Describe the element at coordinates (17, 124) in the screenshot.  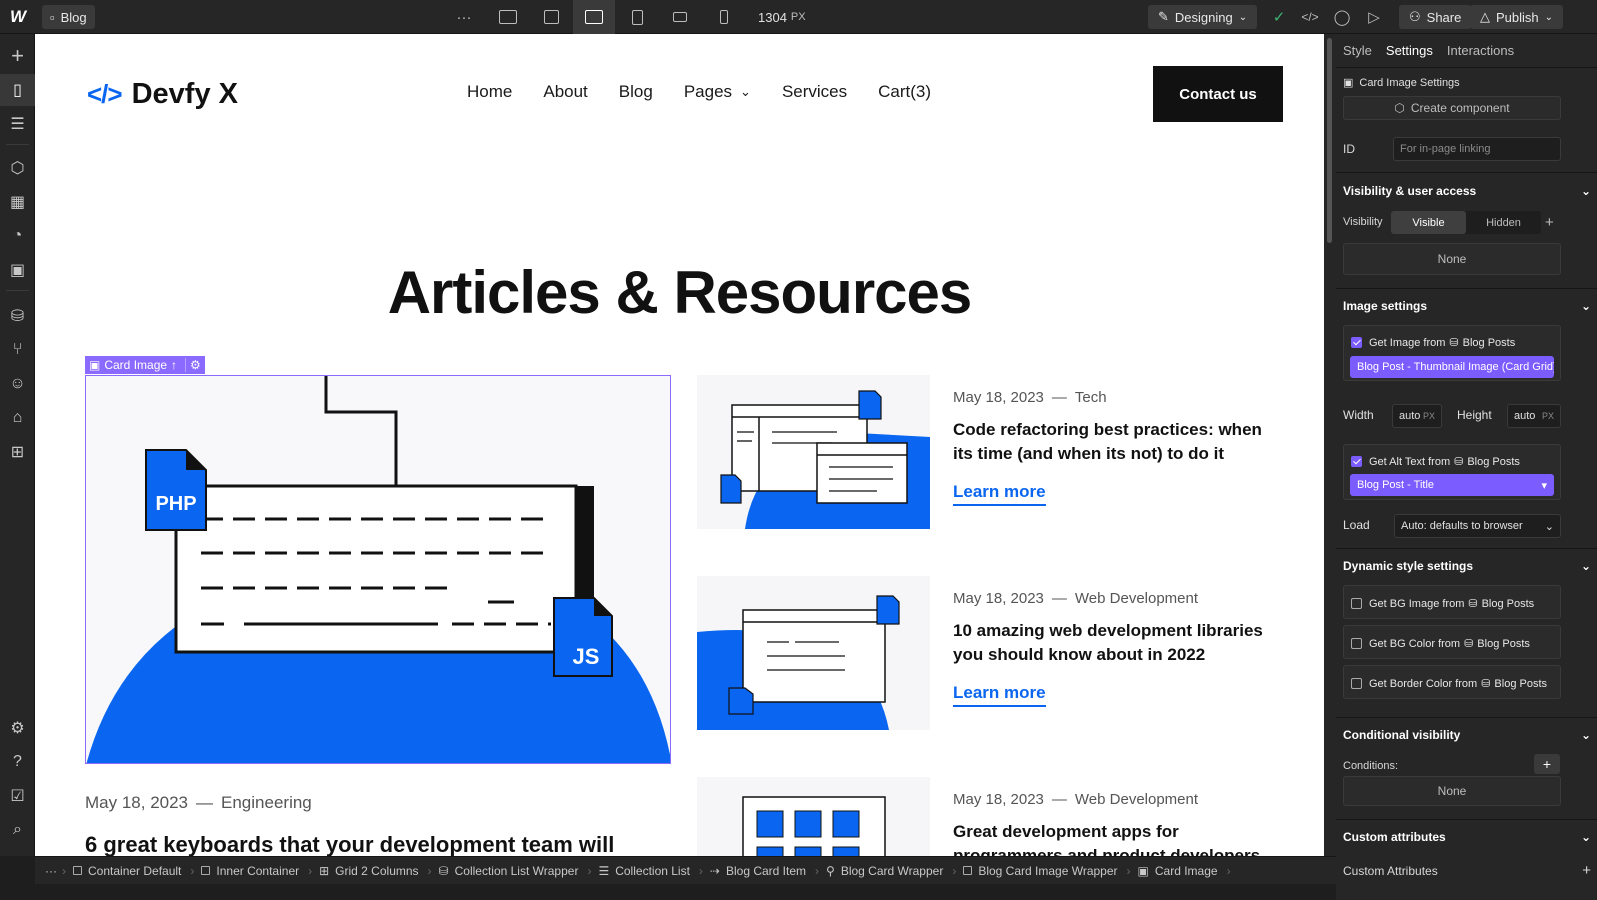
I see `navigator-icon: ☰` at that location.